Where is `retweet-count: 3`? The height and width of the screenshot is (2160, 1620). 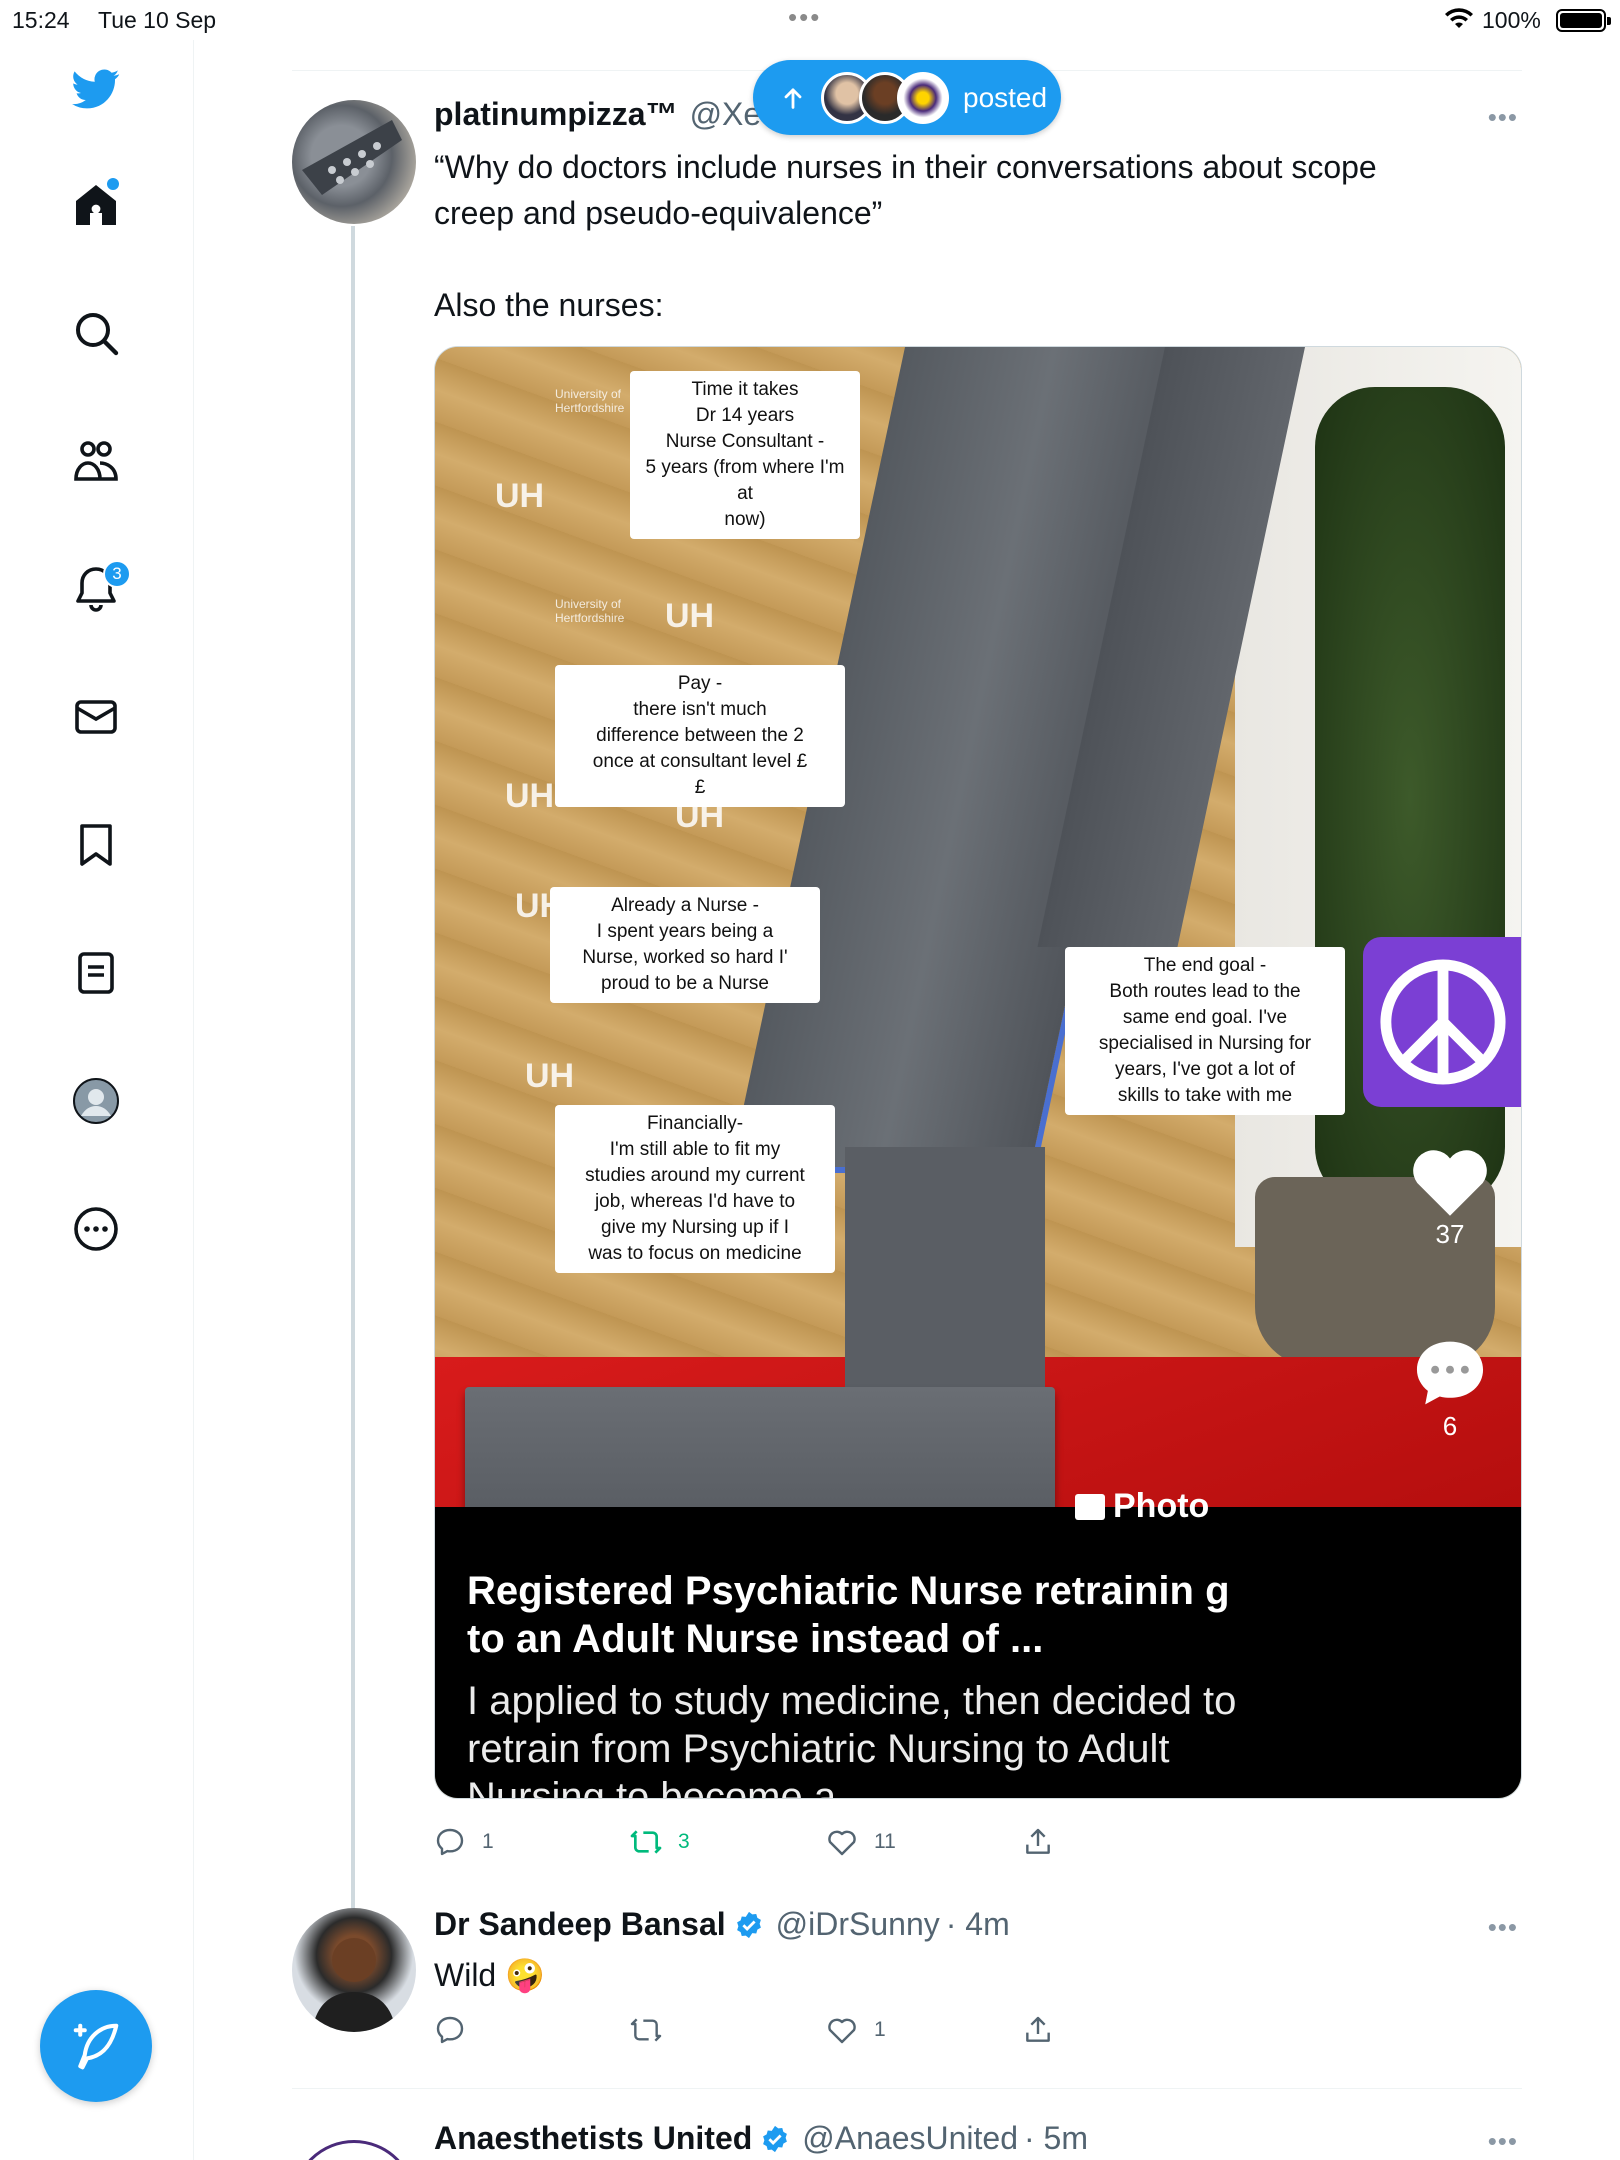 retweet-count: 3 is located at coordinates (684, 1841).